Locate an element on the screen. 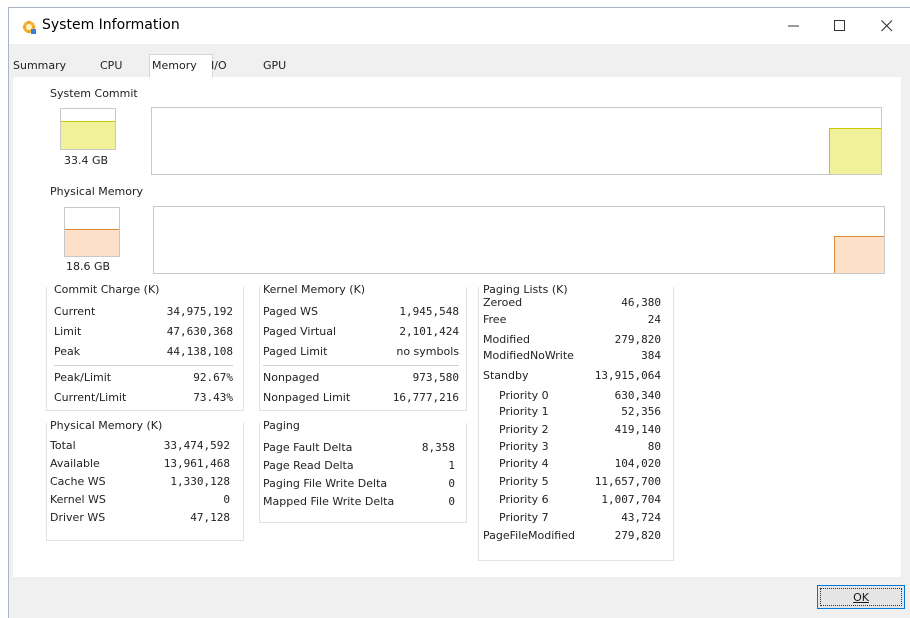 The image size is (910, 618). paging-list-row: Priority 6 1,007,704 is located at coordinates (572, 501).